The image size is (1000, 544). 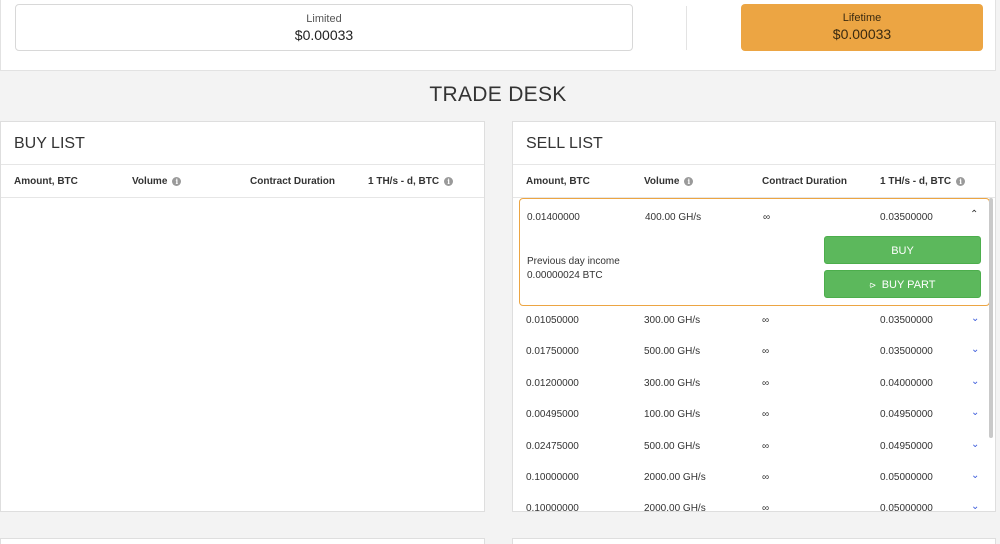 I want to click on limited-label: Limited, so click(x=324, y=19).